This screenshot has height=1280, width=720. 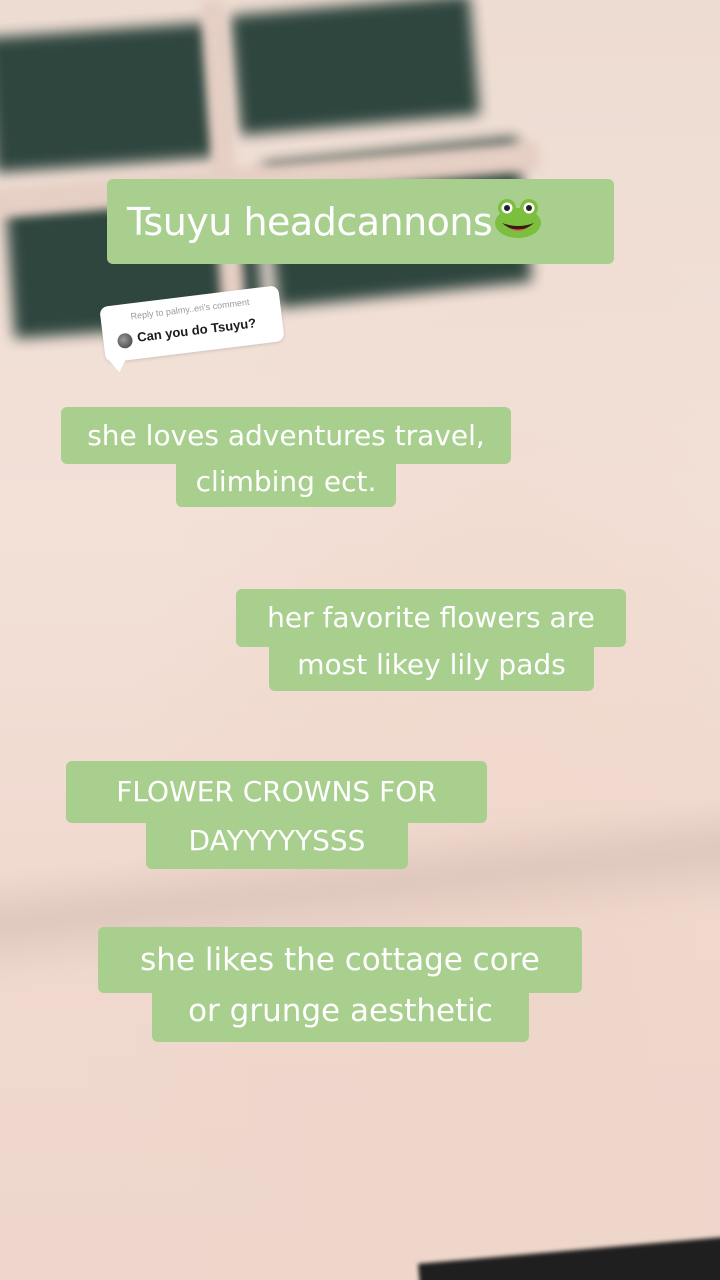 I want to click on bubble-tail, so click(x=118, y=366).